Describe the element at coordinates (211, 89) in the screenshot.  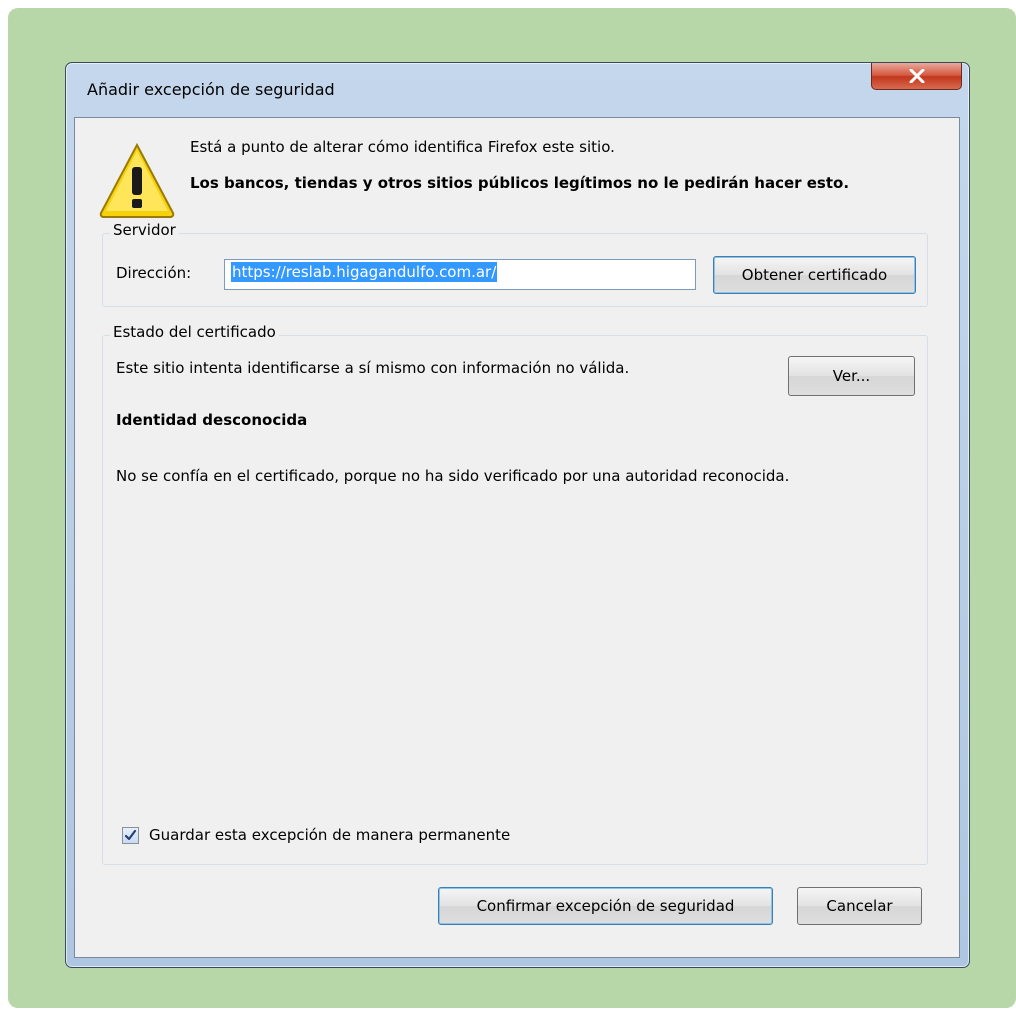
I see `dialog-title: Añadir excepción de seguridad` at that location.